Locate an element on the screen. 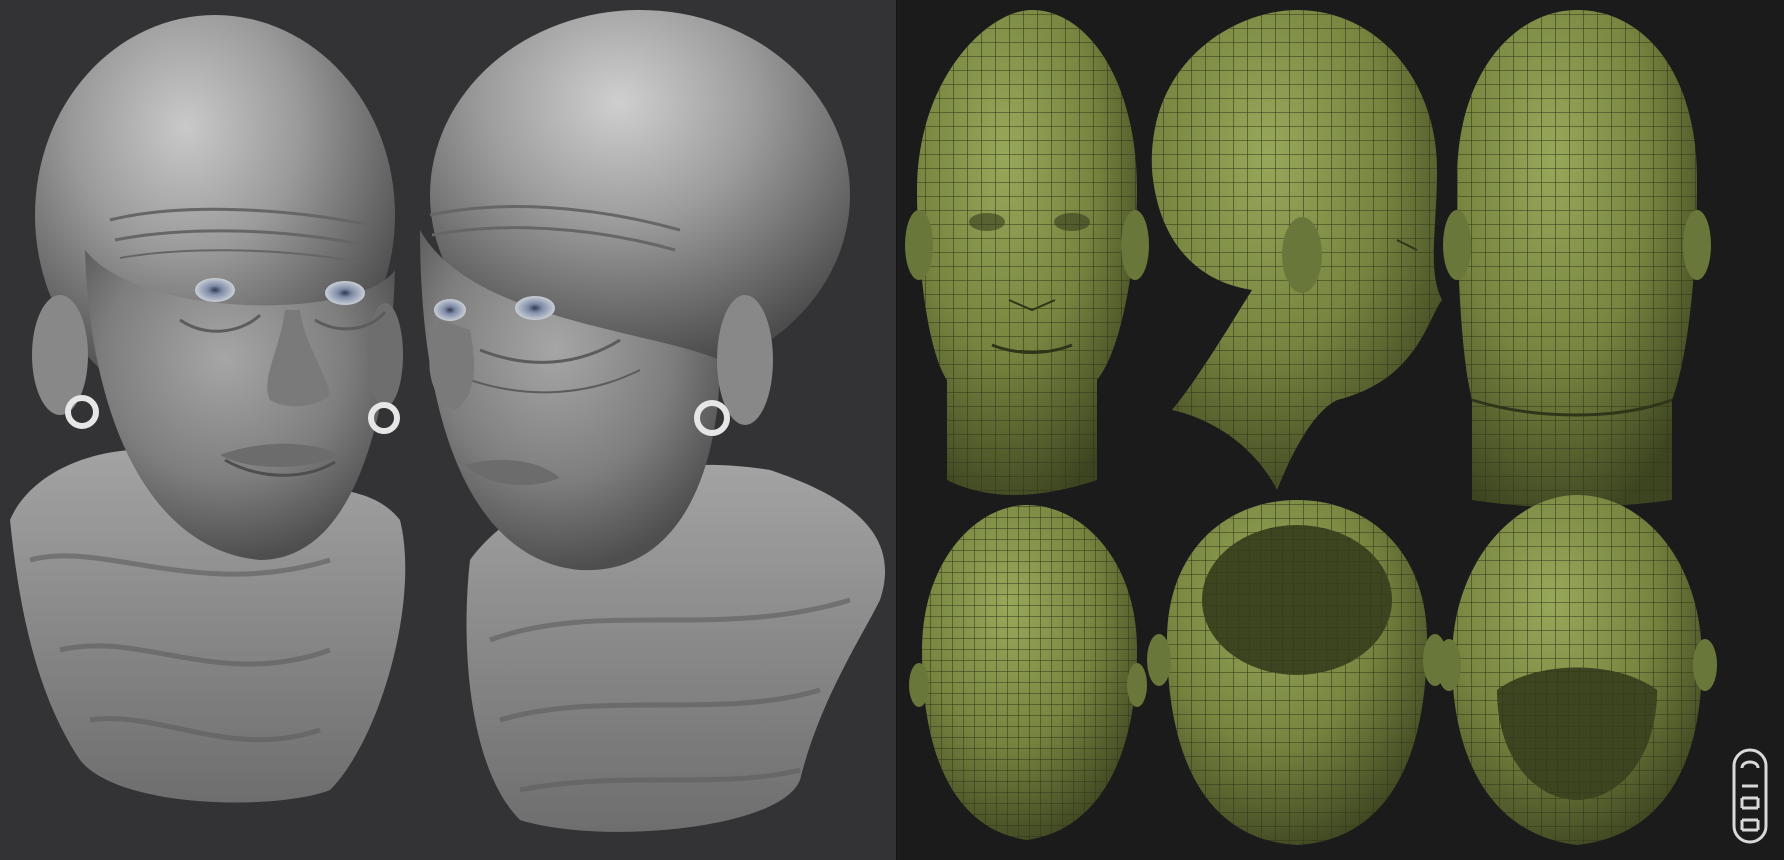 Image resolution: width=1784 pixels, height=860 pixels. wire-front is located at coordinates (1027, 252).